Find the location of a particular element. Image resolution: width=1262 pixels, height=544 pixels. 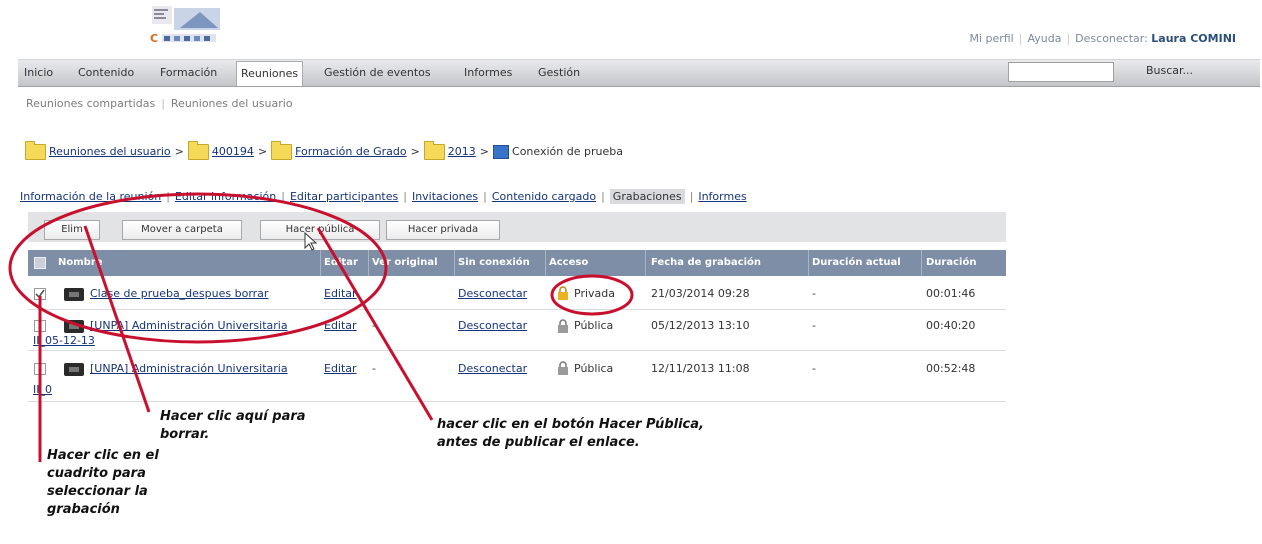

annotation-private-ellipse is located at coordinates (592, 295).